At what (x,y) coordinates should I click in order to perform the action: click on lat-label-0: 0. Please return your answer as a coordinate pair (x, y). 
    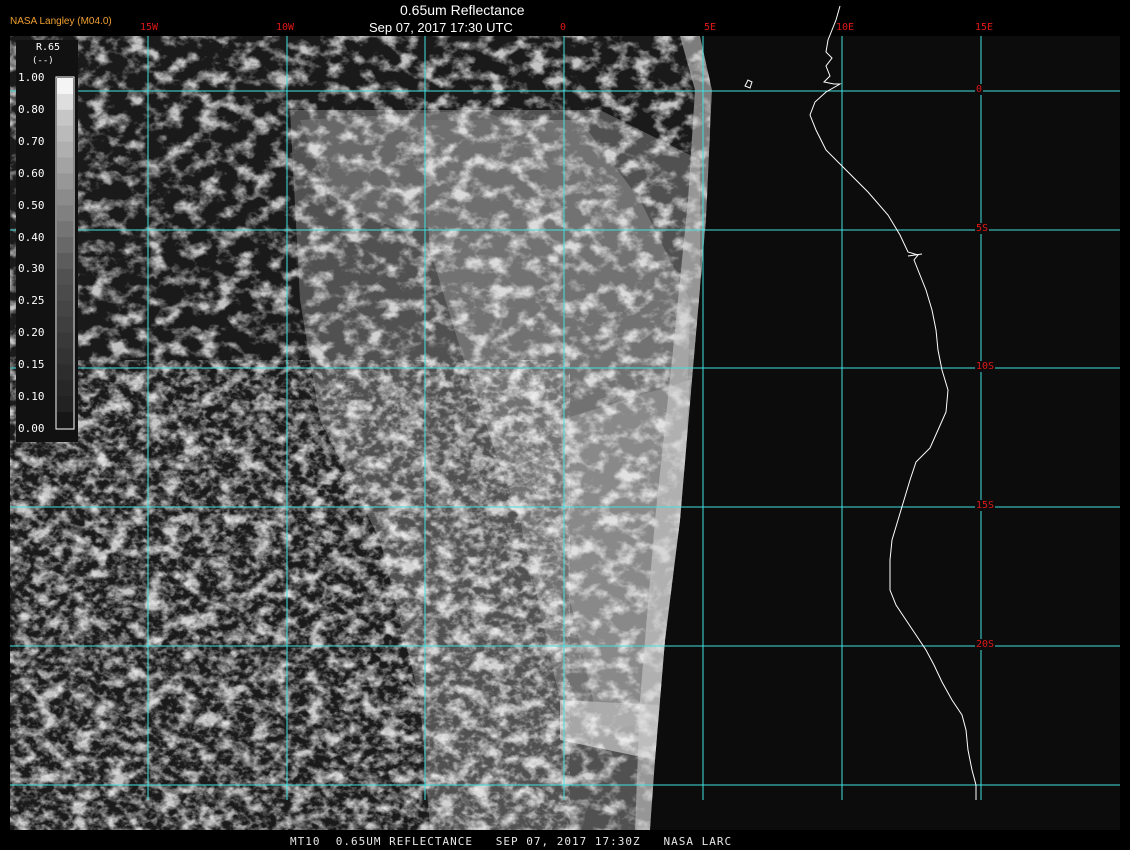
    Looking at the image, I should click on (979, 89).